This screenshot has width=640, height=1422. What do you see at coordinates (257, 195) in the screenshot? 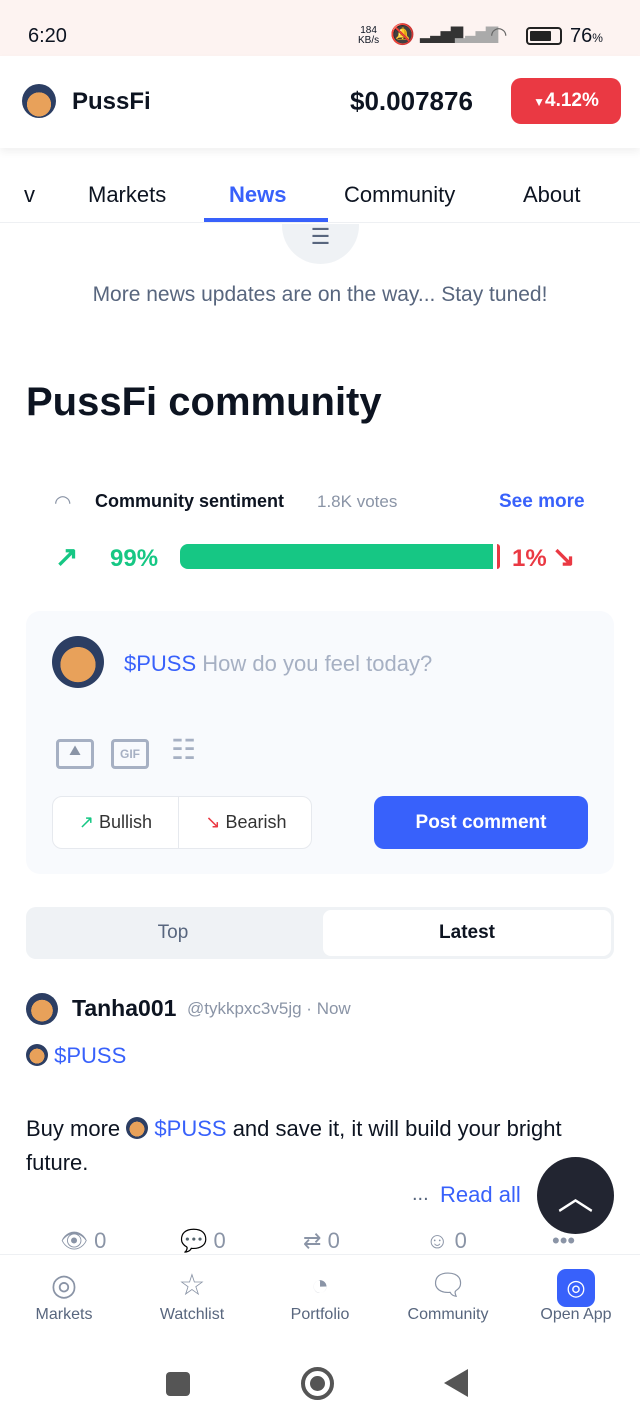
I see `tab-news: News` at bounding box center [257, 195].